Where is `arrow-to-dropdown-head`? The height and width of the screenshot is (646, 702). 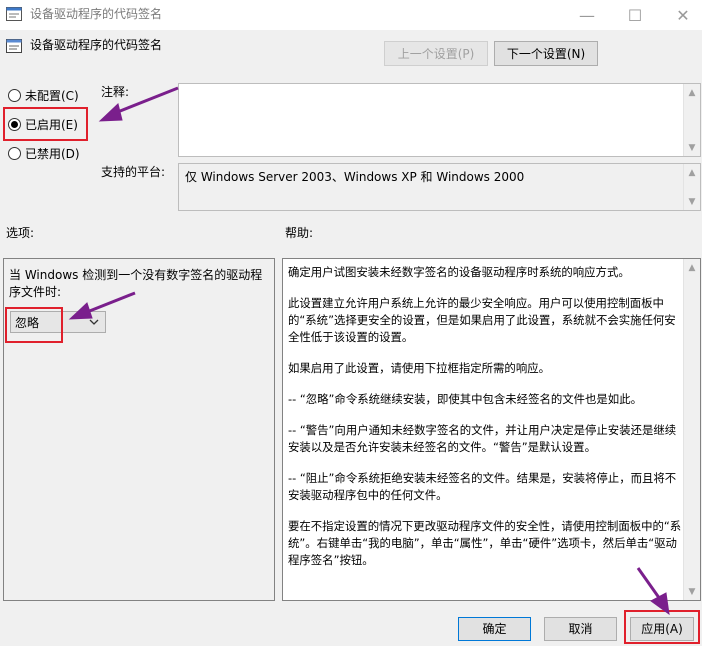
arrow-to-dropdown-head is located at coordinates (80, 311).